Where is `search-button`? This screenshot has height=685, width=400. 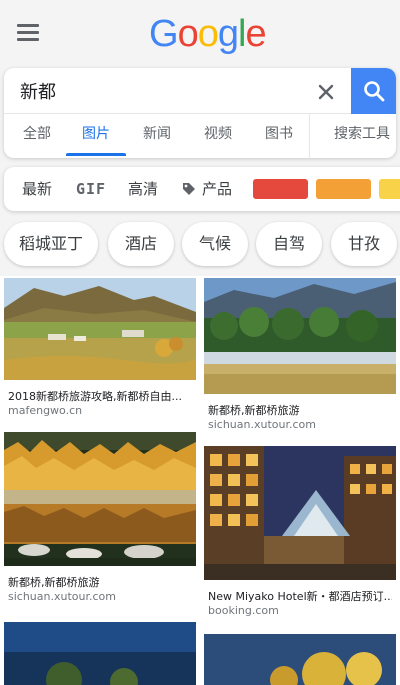 search-button is located at coordinates (373, 91).